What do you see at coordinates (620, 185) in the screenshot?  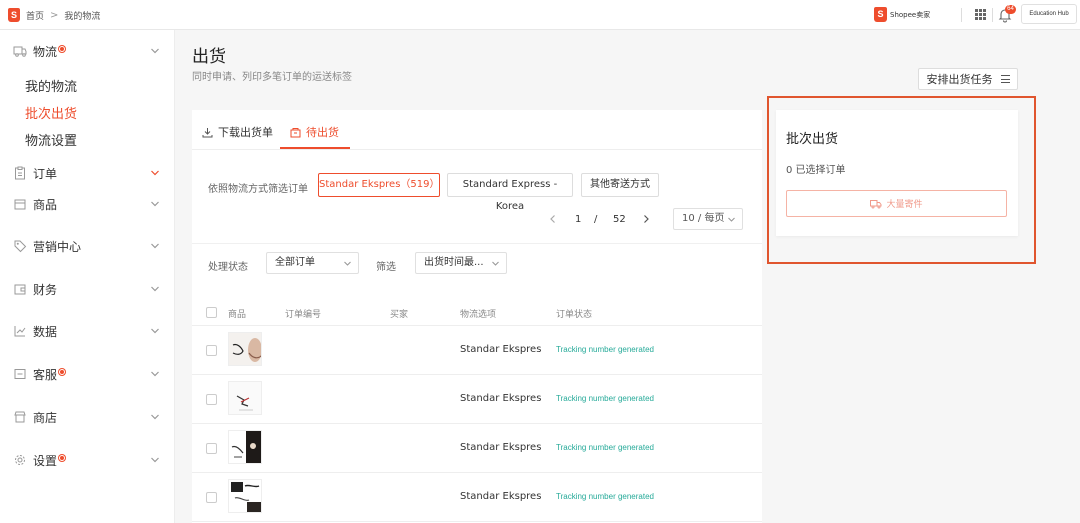 I see `channel-filter-other: 其他寄送方式` at bounding box center [620, 185].